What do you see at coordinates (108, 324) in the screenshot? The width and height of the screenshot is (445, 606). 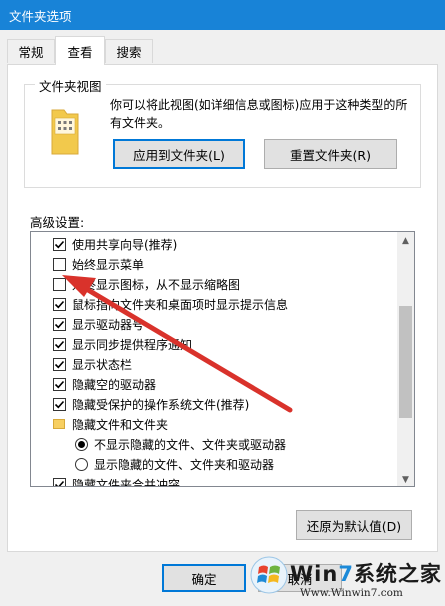 I see `advanced-option-label: 显示驱动器号` at bounding box center [108, 324].